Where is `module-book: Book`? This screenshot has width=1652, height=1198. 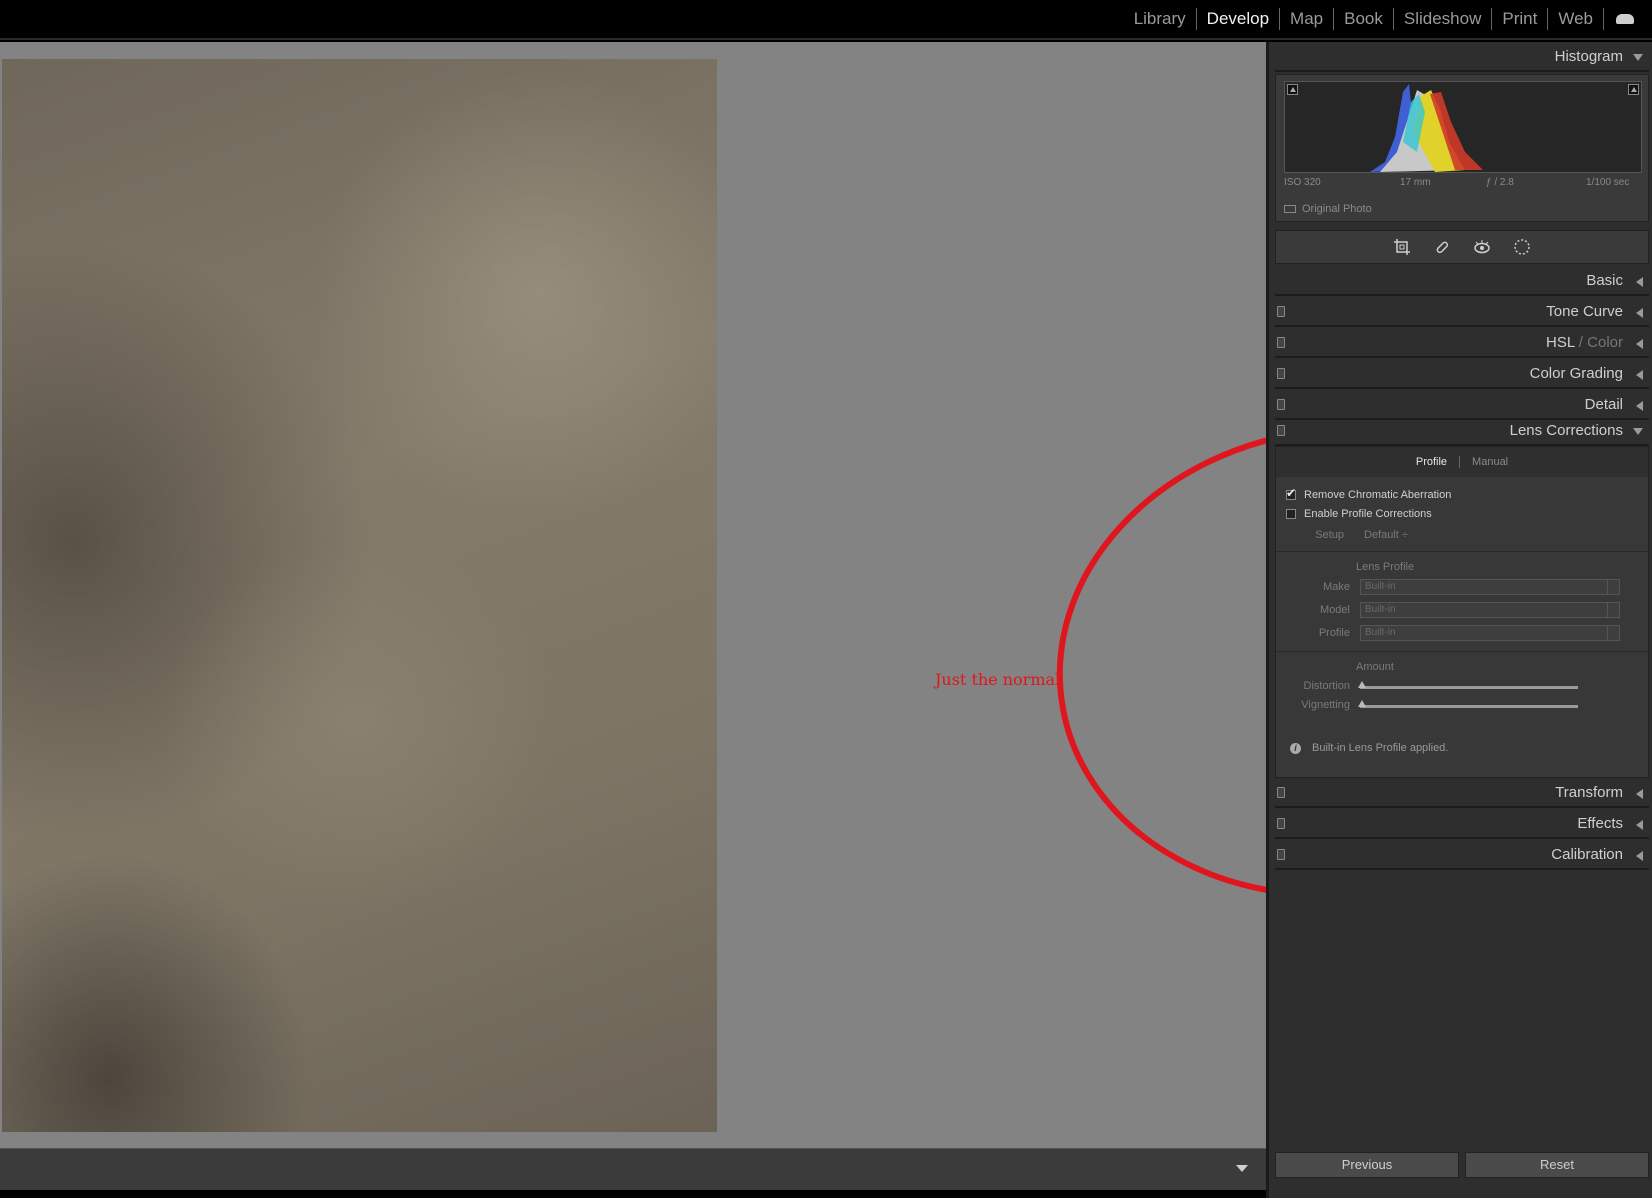
module-book: Book is located at coordinates (1364, 19).